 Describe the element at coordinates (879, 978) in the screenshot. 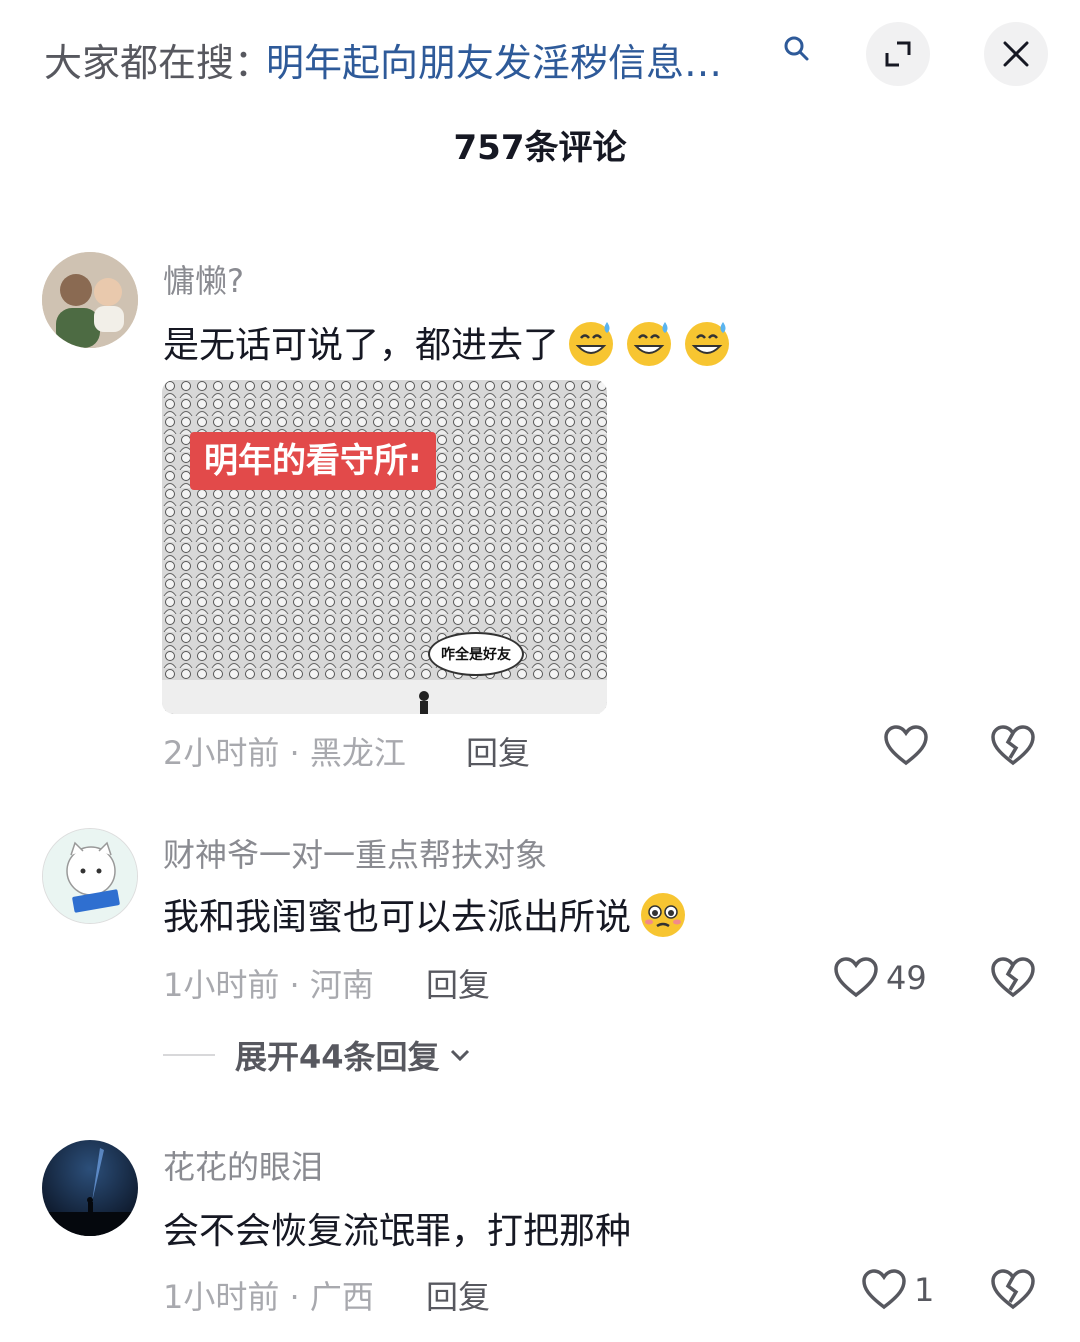

I see `like-button: 49` at that location.